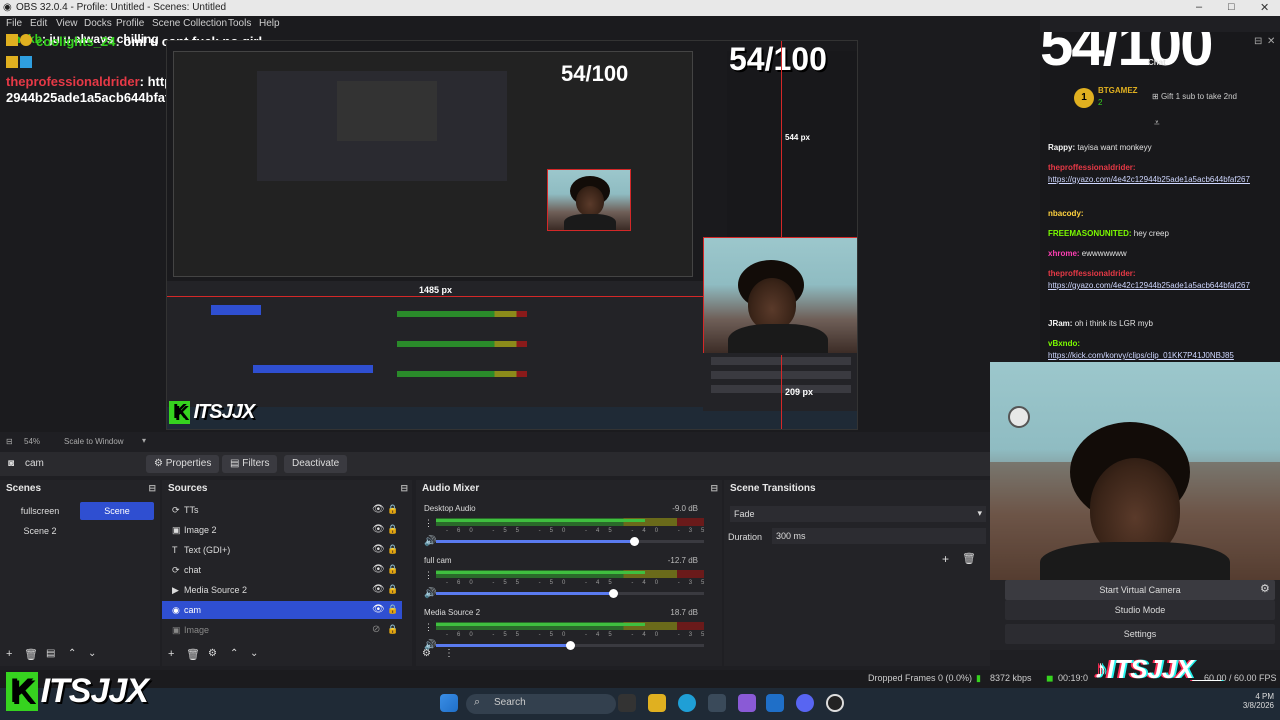 Image resolution: width=1280 pixels, height=720 pixels. Describe the element at coordinates (376, 629) in the screenshot. I see `visibility-off-icon: ⊘` at that location.